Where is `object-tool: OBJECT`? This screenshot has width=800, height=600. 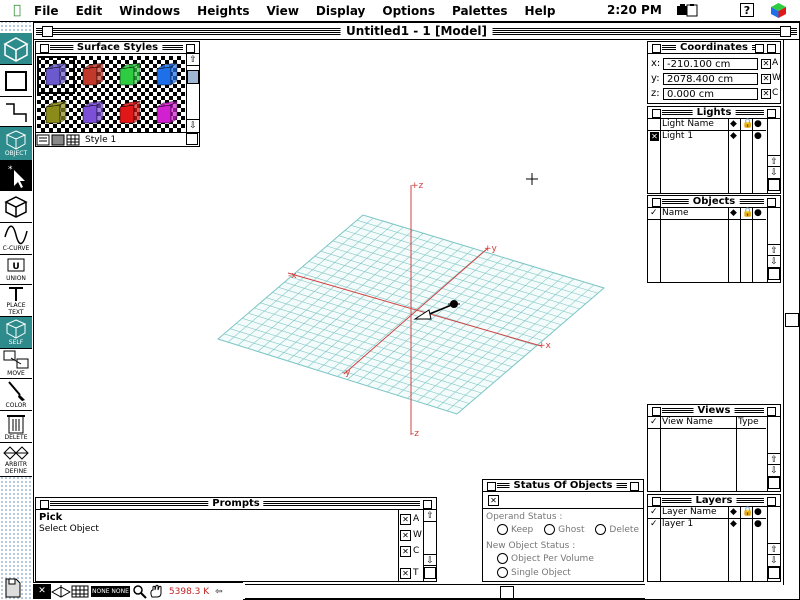
object-tool: OBJECT is located at coordinates (16, 144).